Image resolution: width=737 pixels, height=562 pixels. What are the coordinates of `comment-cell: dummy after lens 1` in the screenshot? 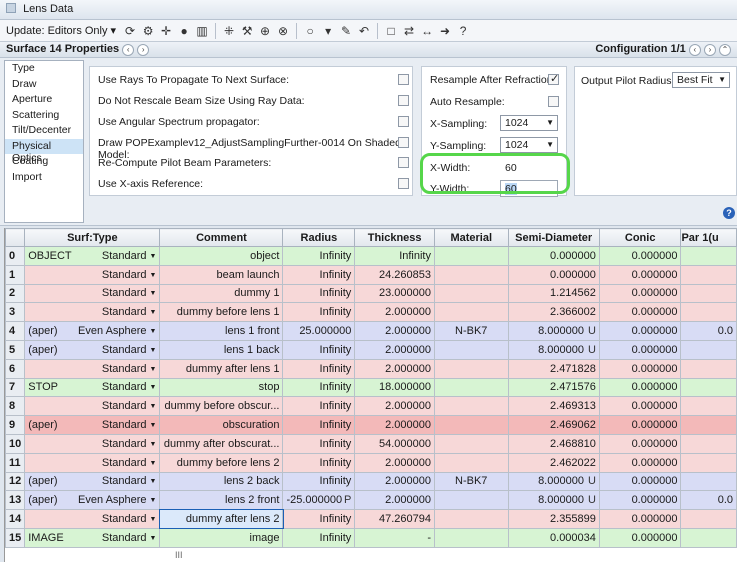 It's located at (221, 368).